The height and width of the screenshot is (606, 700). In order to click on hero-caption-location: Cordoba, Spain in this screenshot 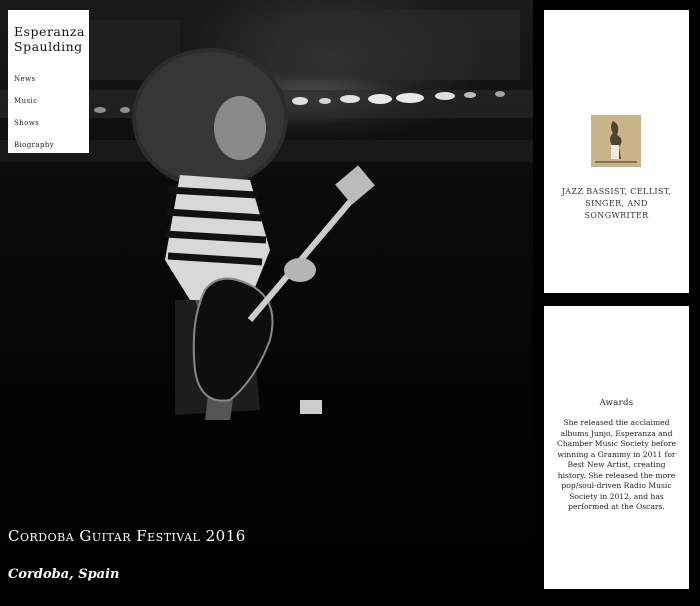, I will do `click(64, 574)`.